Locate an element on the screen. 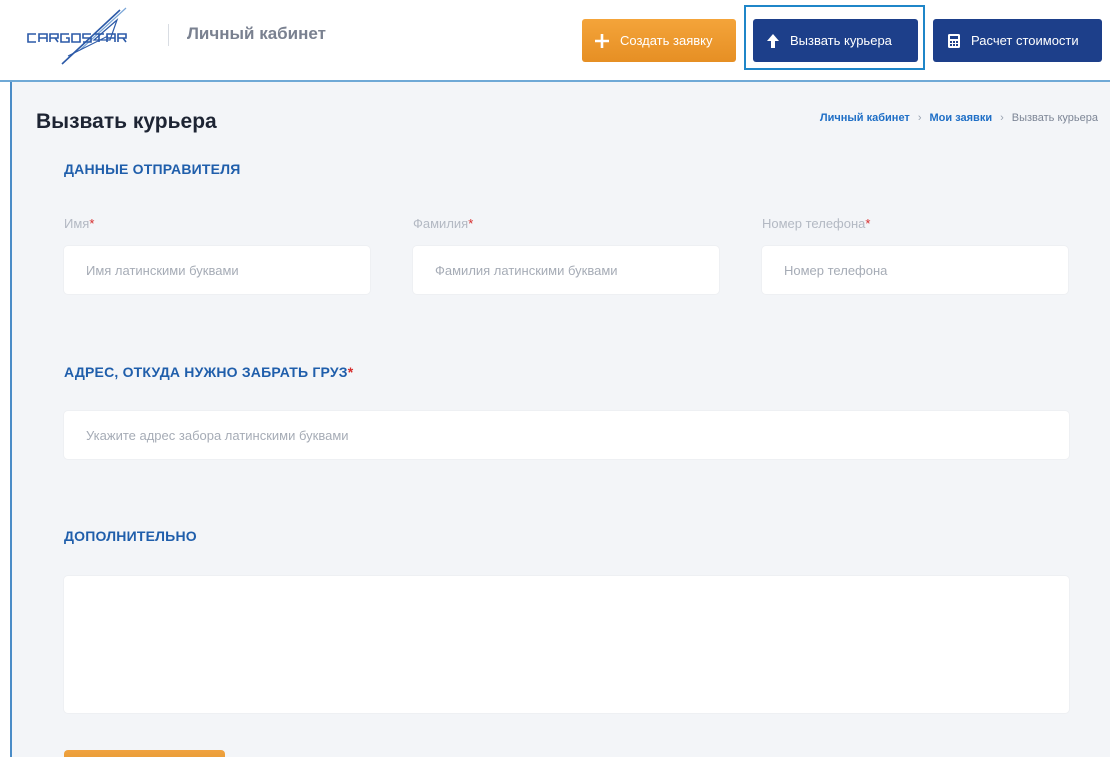 Image resolution: width=1110 pixels, height=757 pixels. create-order-button: Создать заявку is located at coordinates (659, 40).